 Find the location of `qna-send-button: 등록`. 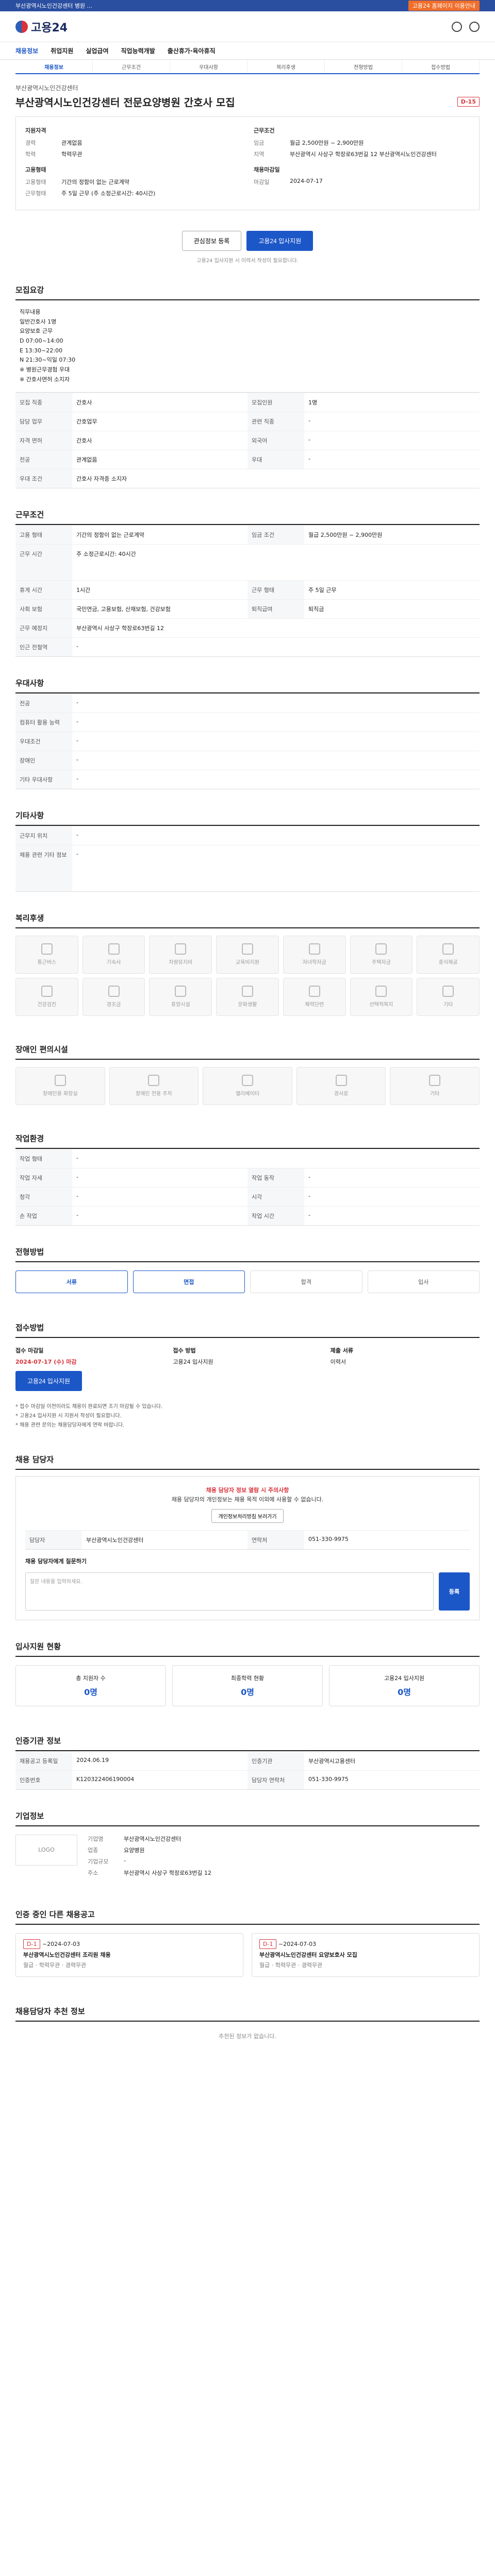

qna-send-button: 등록 is located at coordinates (454, 1591).